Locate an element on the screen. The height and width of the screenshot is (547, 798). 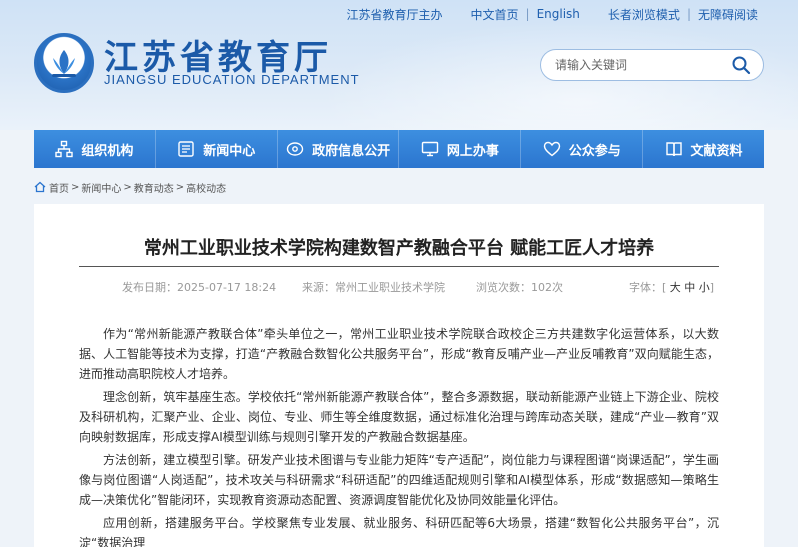
monitor-icon is located at coordinates (430, 149).